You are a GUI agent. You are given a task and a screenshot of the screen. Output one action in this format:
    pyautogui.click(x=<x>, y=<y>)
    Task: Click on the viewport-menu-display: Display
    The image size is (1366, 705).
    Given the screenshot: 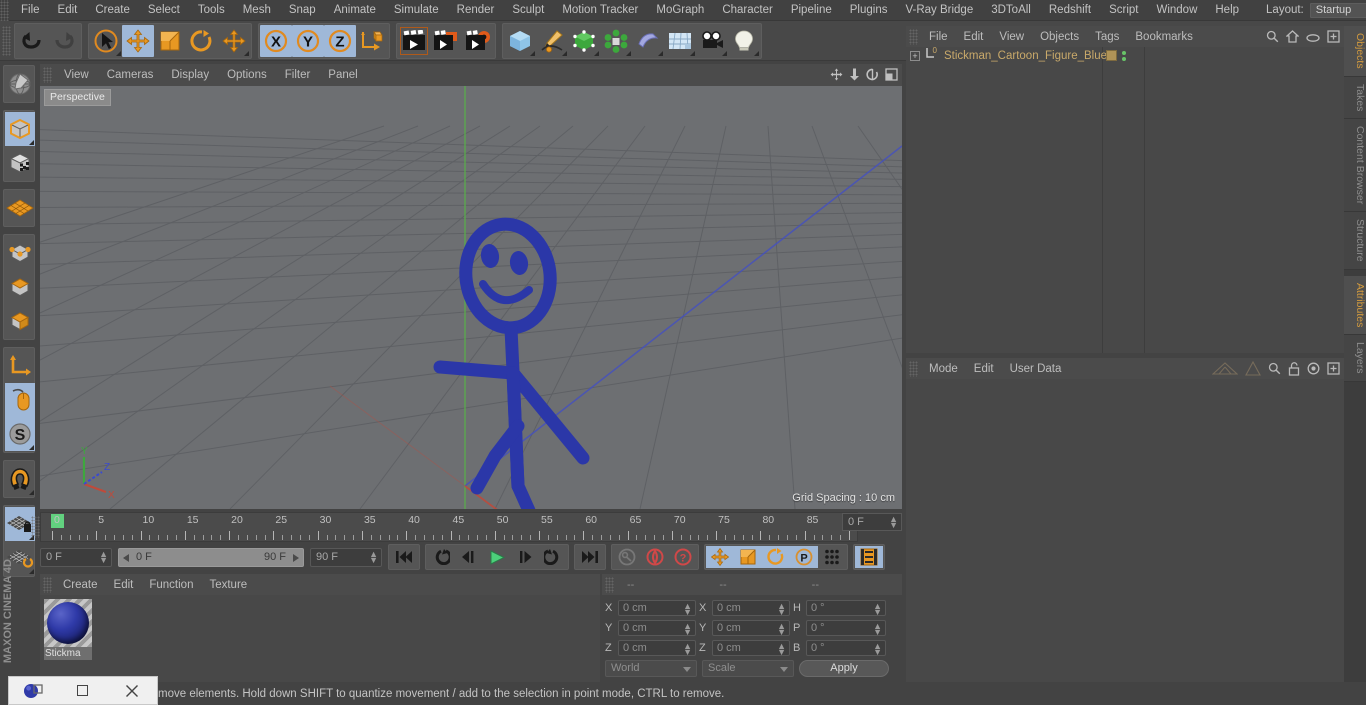 What is the action you would take?
    pyautogui.click(x=190, y=75)
    